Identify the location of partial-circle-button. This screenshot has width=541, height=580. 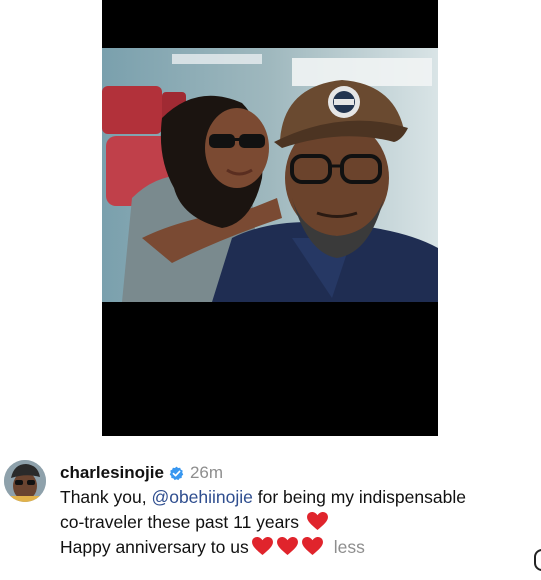
(537, 560).